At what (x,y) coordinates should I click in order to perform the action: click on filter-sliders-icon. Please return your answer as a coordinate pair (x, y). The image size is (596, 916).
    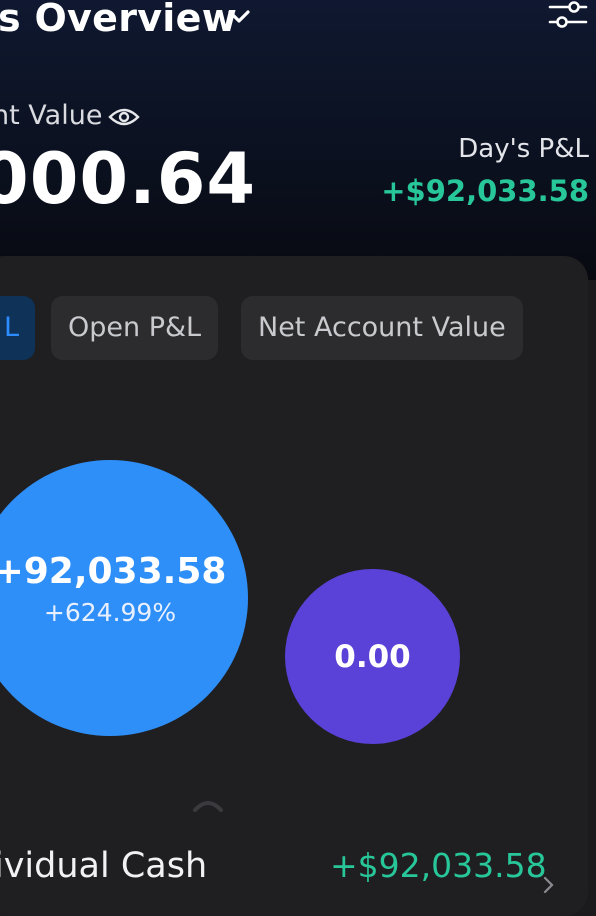
    Looking at the image, I should click on (568, 17).